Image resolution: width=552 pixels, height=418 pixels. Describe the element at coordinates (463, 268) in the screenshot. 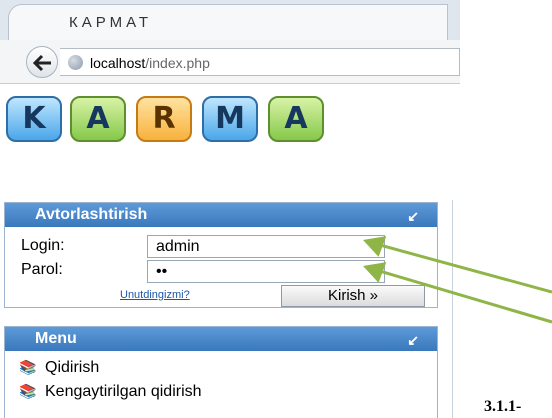

I see `arrow-to-login` at that location.